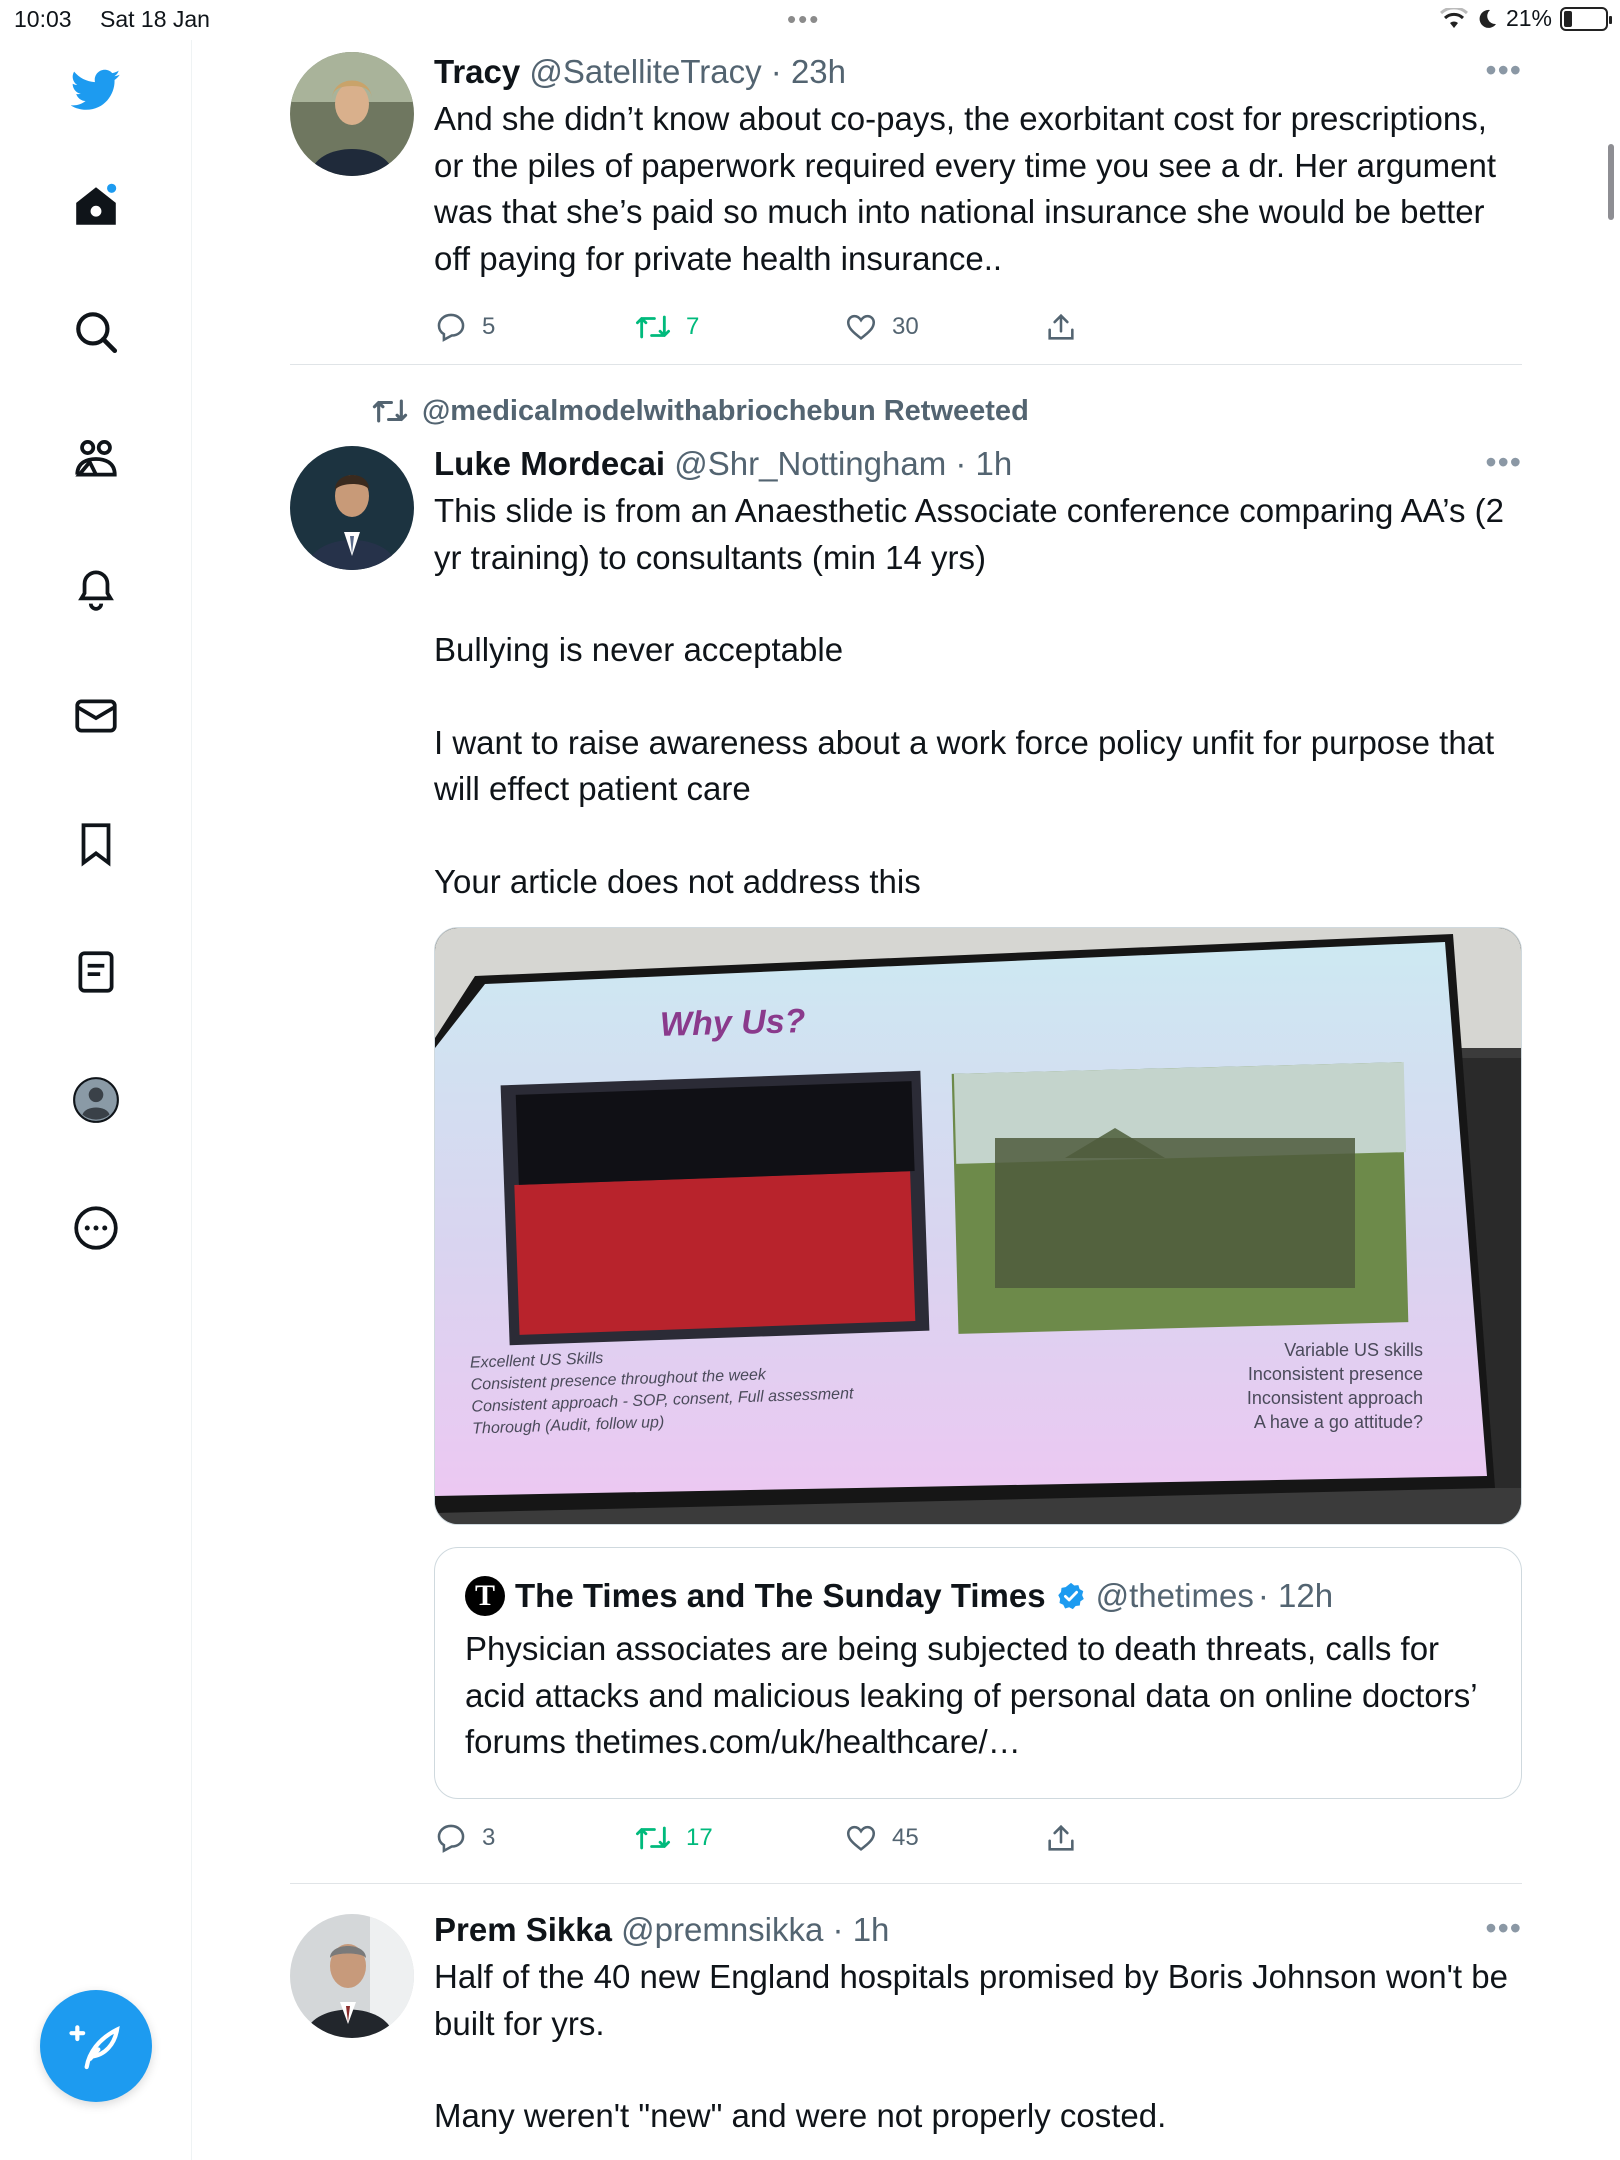 The width and height of the screenshot is (1620, 2160). Describe the element at coordinates (693, 326) in the screenshot. I see `retweet-count: 7` at that location.